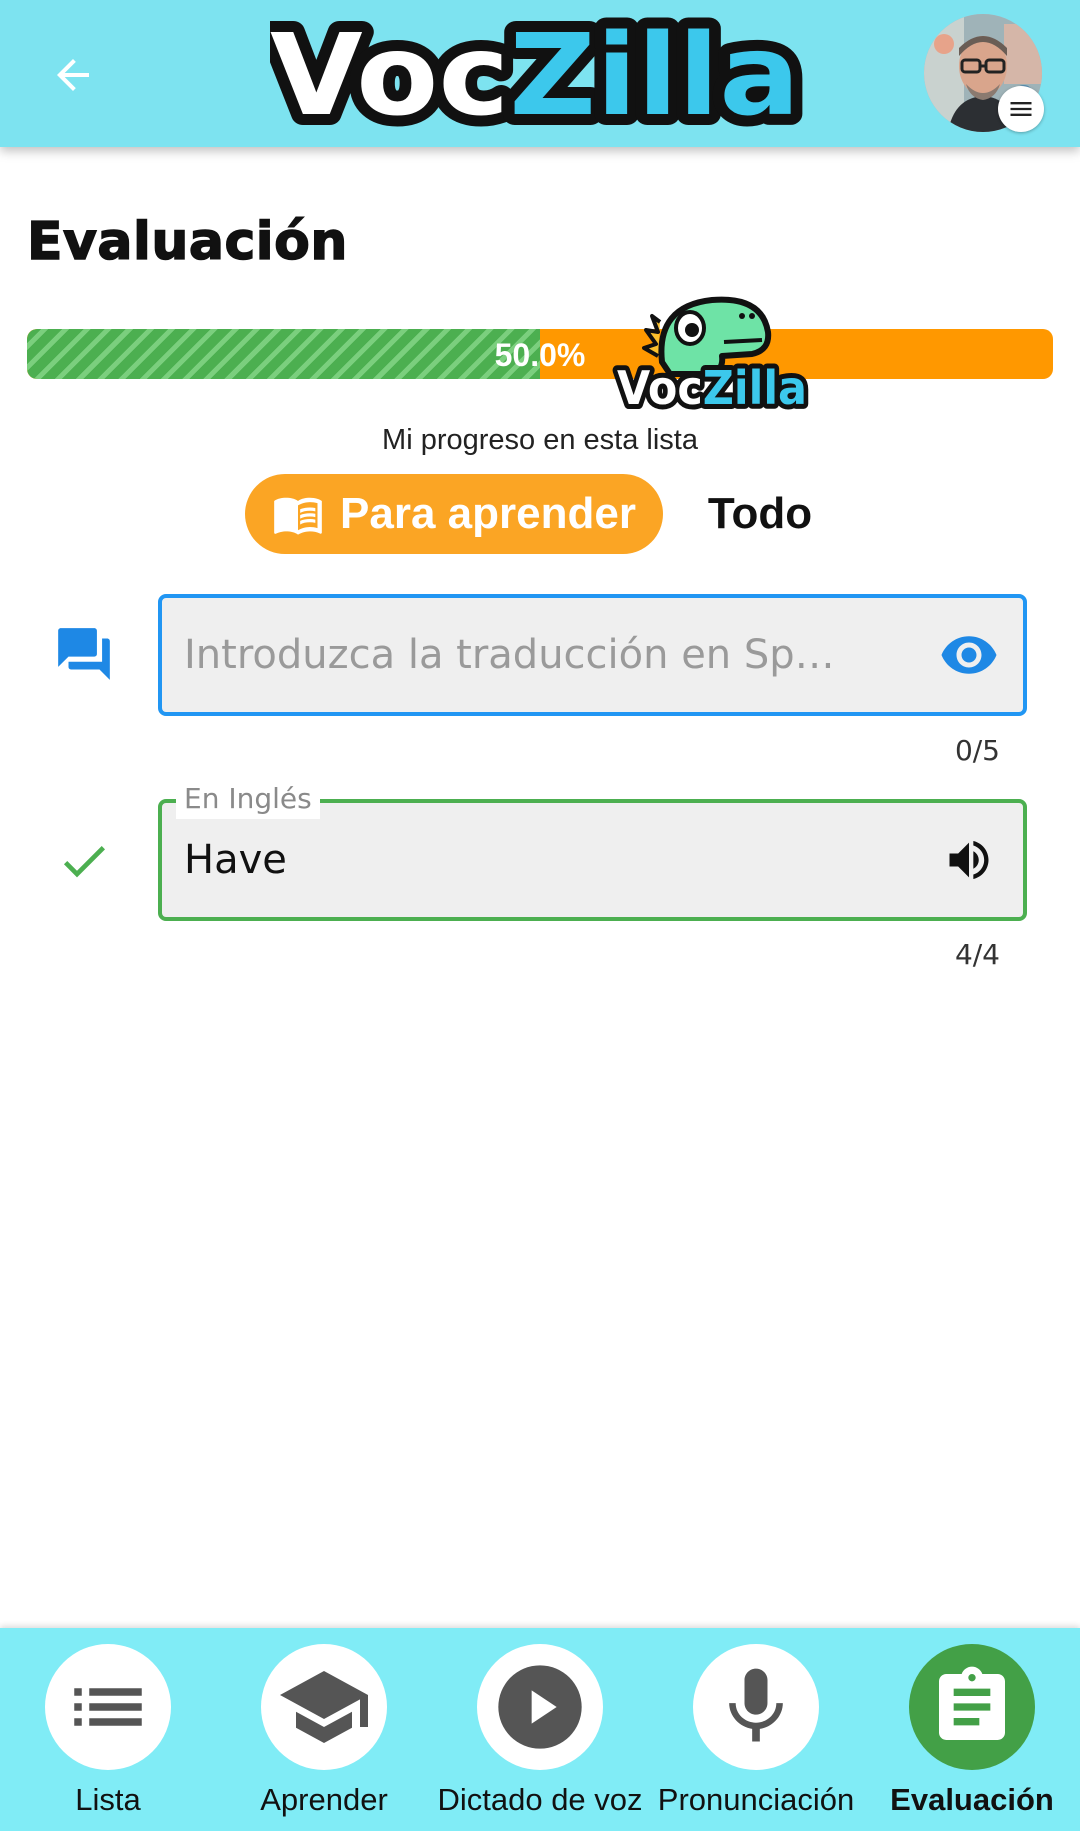  I want to click on back-button, so click(73, 75).